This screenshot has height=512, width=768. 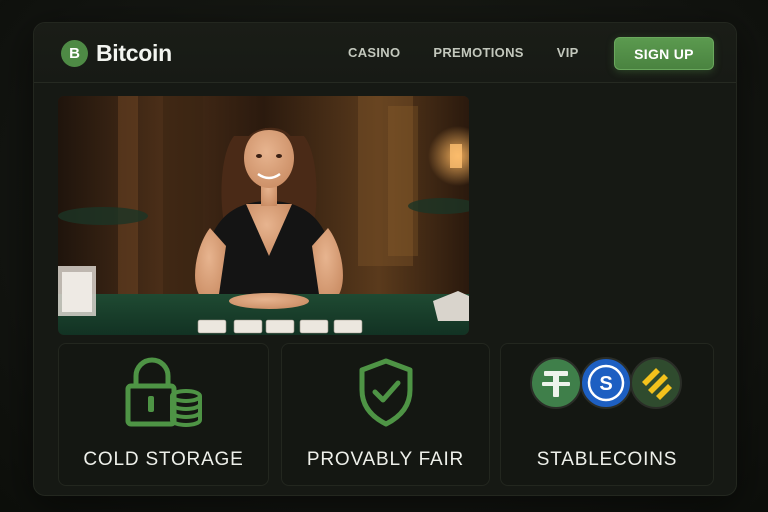 I want to click on feature-label-cold-storage: COLD STORAGE, so click(x=163, y=459).